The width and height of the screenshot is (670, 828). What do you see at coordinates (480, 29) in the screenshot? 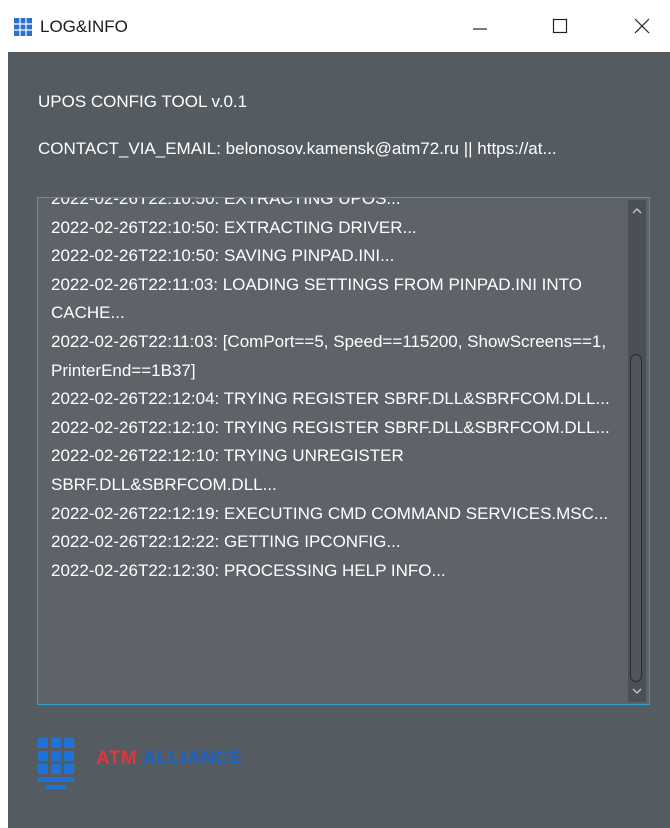
I see `minimize-icon` at bounding box center [480, 29].